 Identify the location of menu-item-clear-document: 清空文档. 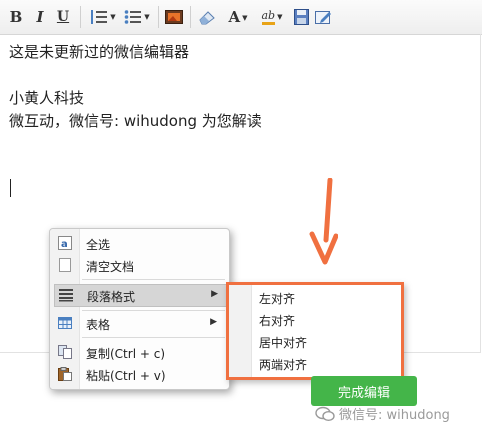
(139, 265).